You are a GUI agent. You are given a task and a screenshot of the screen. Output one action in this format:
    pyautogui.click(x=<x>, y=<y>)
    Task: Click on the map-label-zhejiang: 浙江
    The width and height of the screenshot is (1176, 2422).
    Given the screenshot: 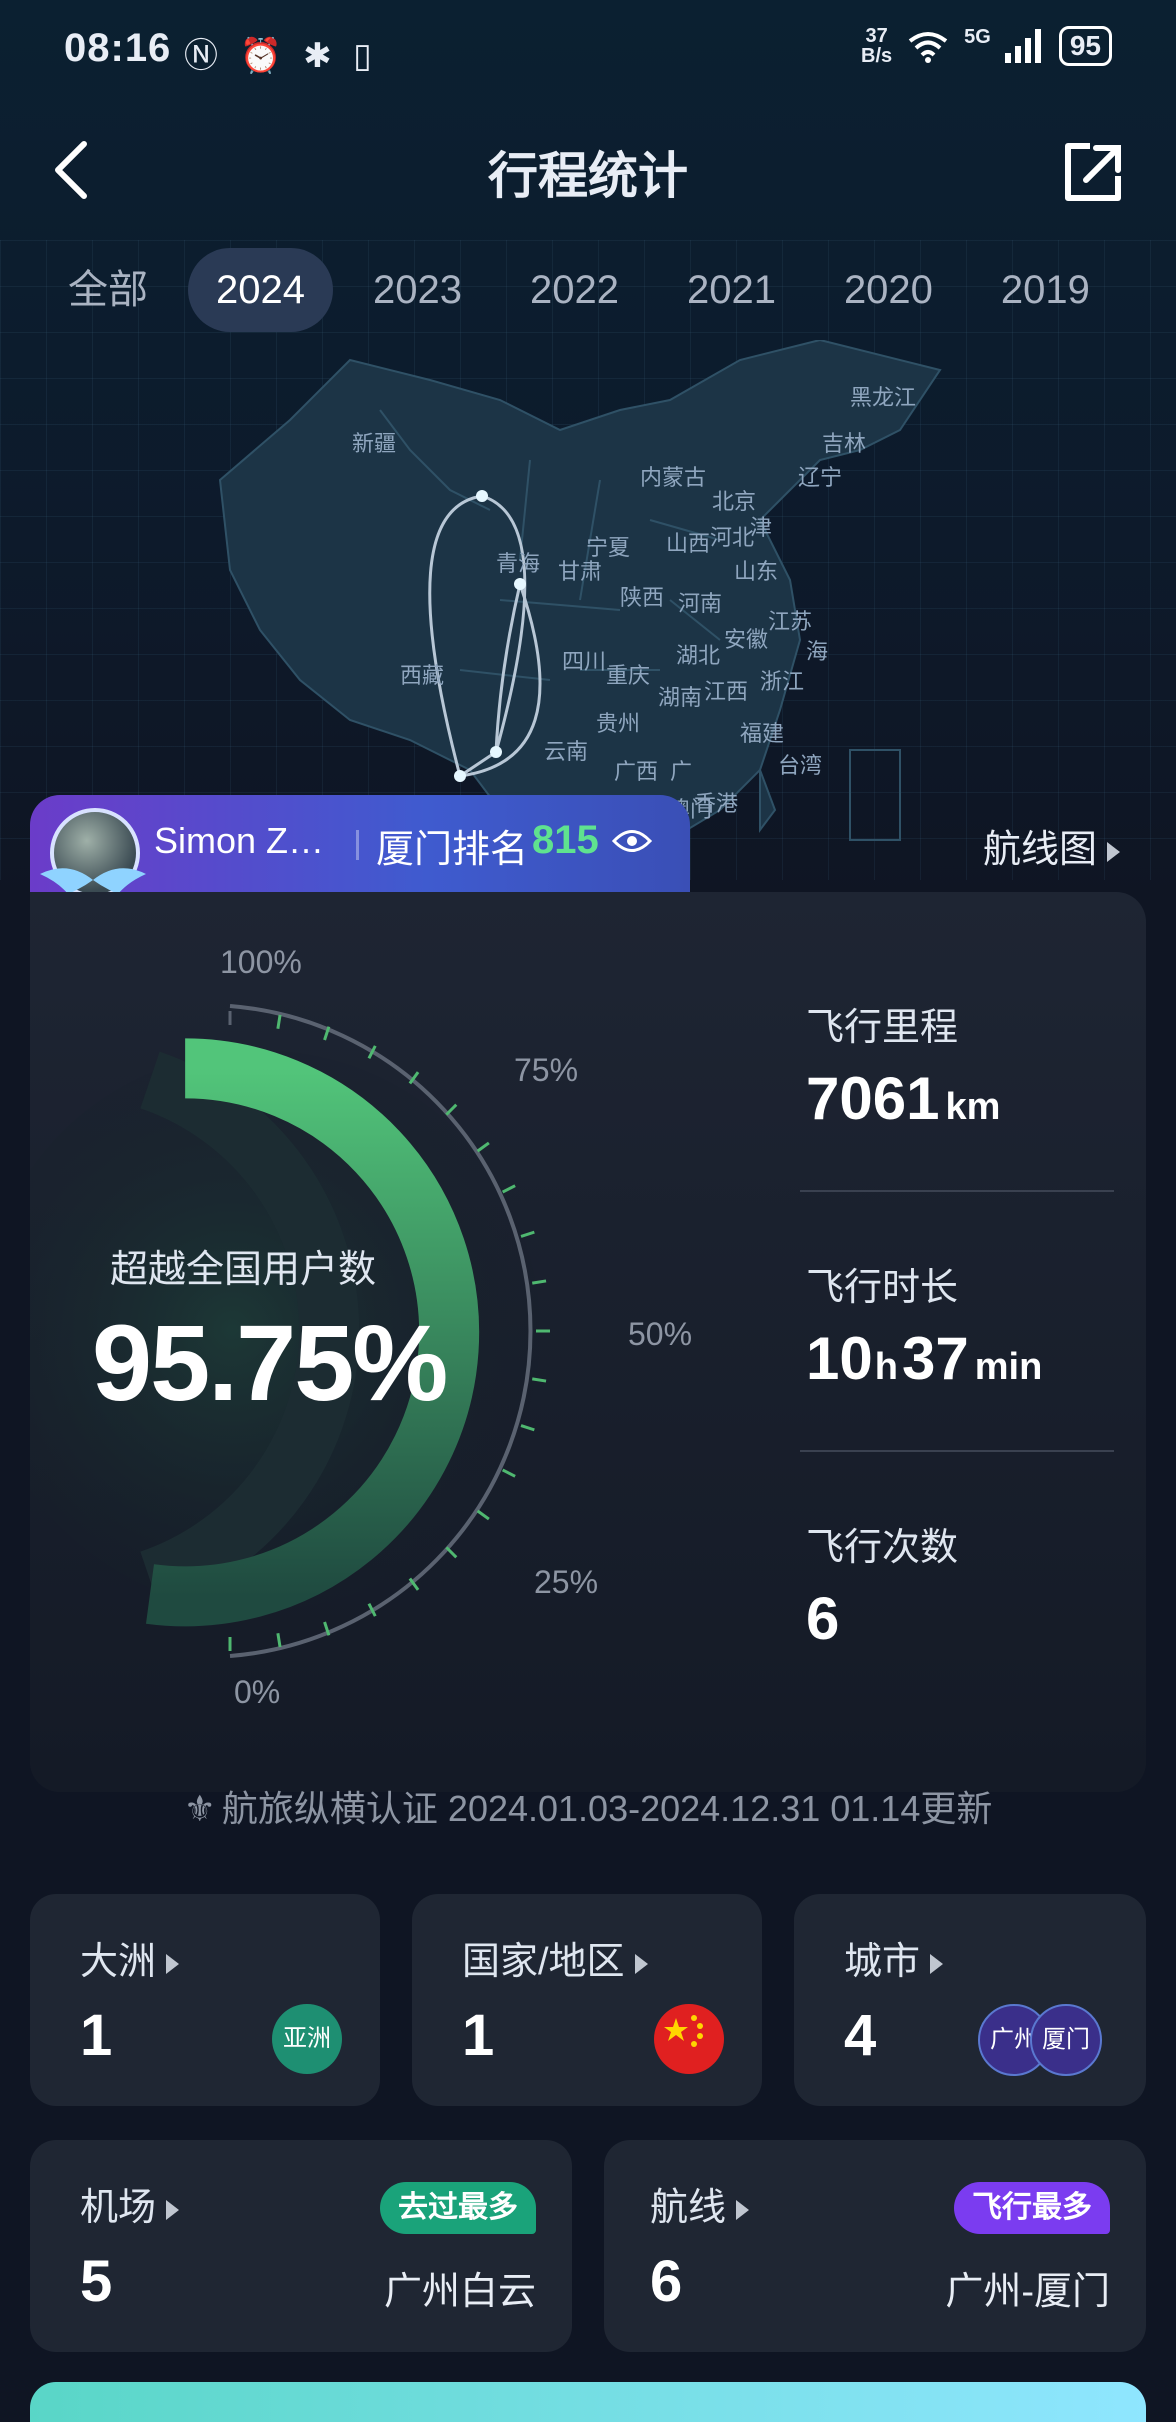 What is the action you would take?
    pyautogui.click(x=782, y=681)
    